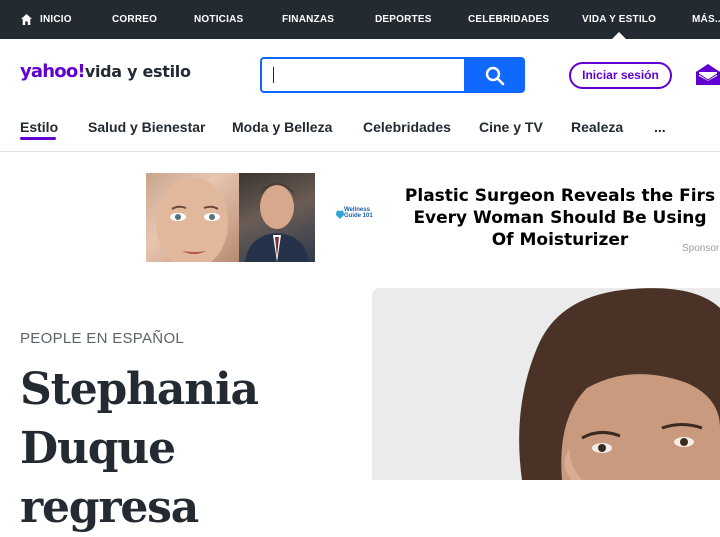  What do you see at coordinates (511, 127) in the screenshot?
I see `tab-cine-y-tv: Cine y TV` at bounding box center [511, 127].